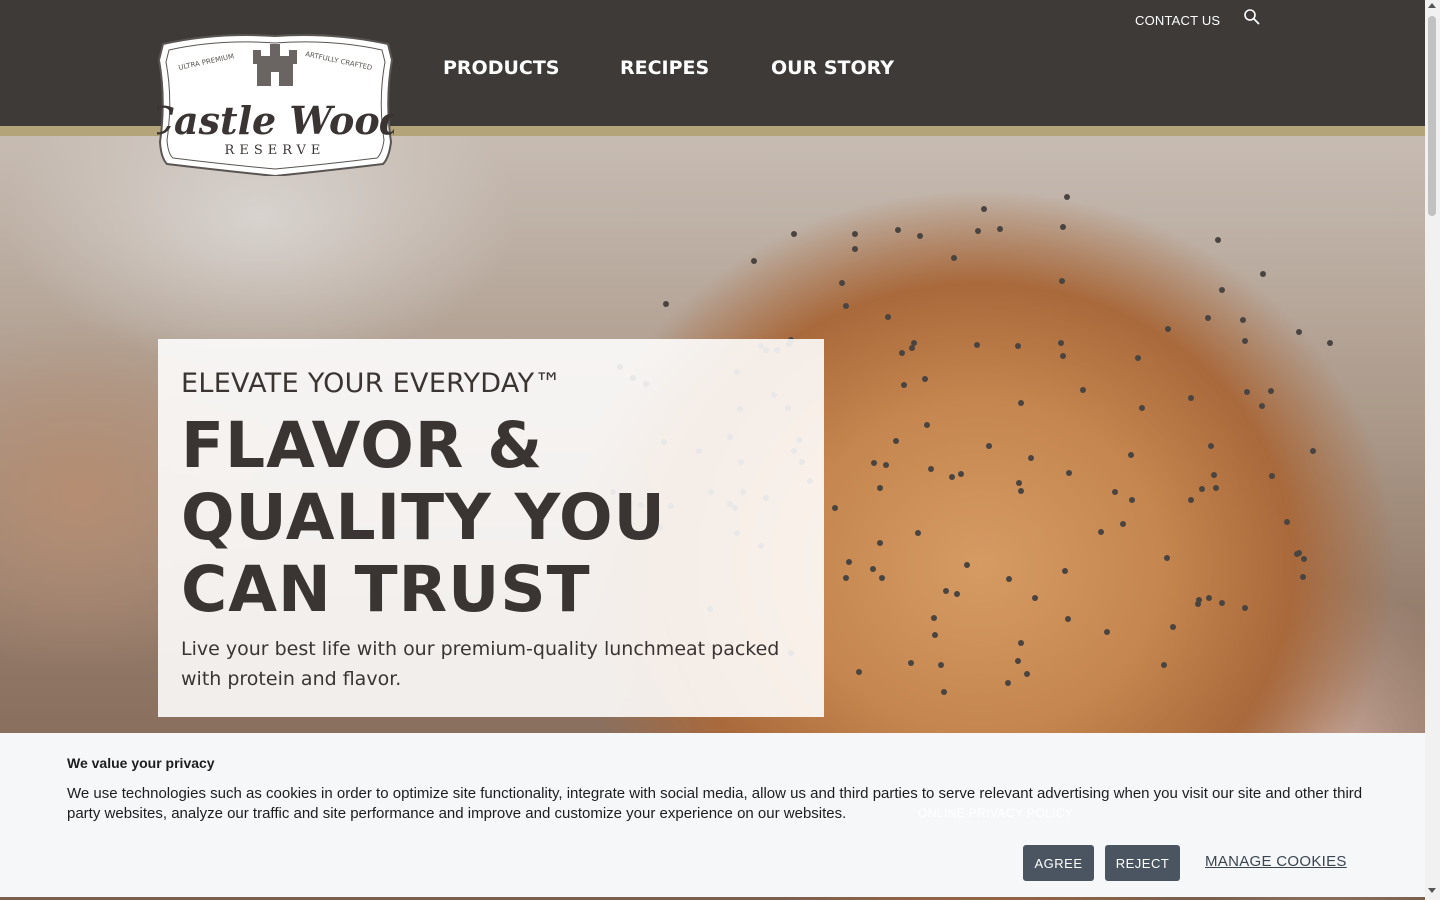 The width and height of the screenshot is (1440, 900). What do you see at coordinates (664, 68) in the screenshot?
I see `nav-recipes: RECIPES` at bounding box center [664, 68].